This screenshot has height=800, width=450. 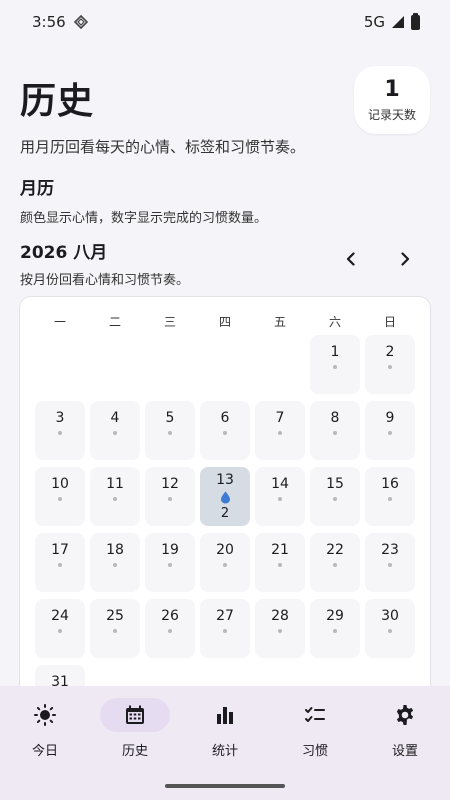 I want to click on day-number: 14, so click(x=280, y=484).